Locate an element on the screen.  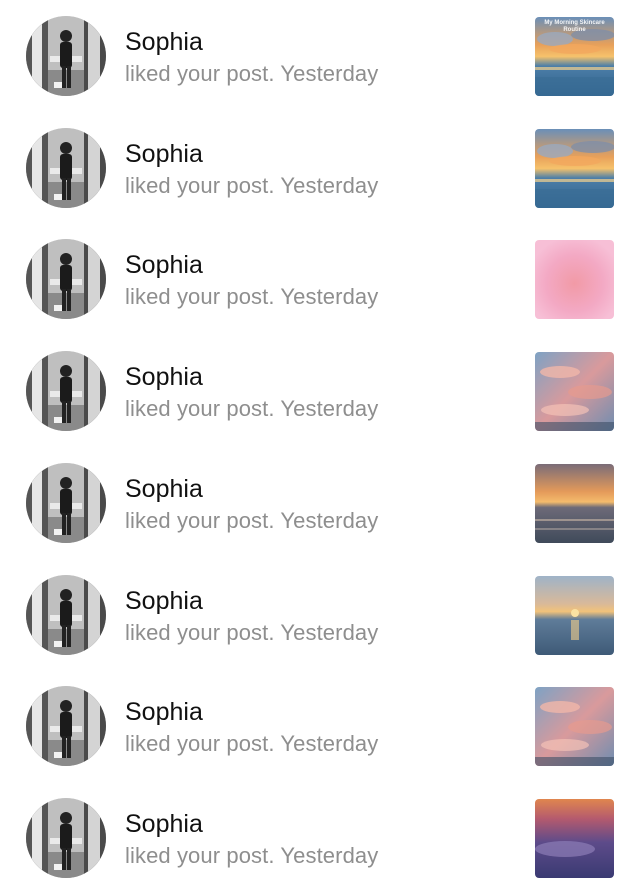
thumbnail-caption: My Morning Skincare Routine is located at coordinates (574, 26).